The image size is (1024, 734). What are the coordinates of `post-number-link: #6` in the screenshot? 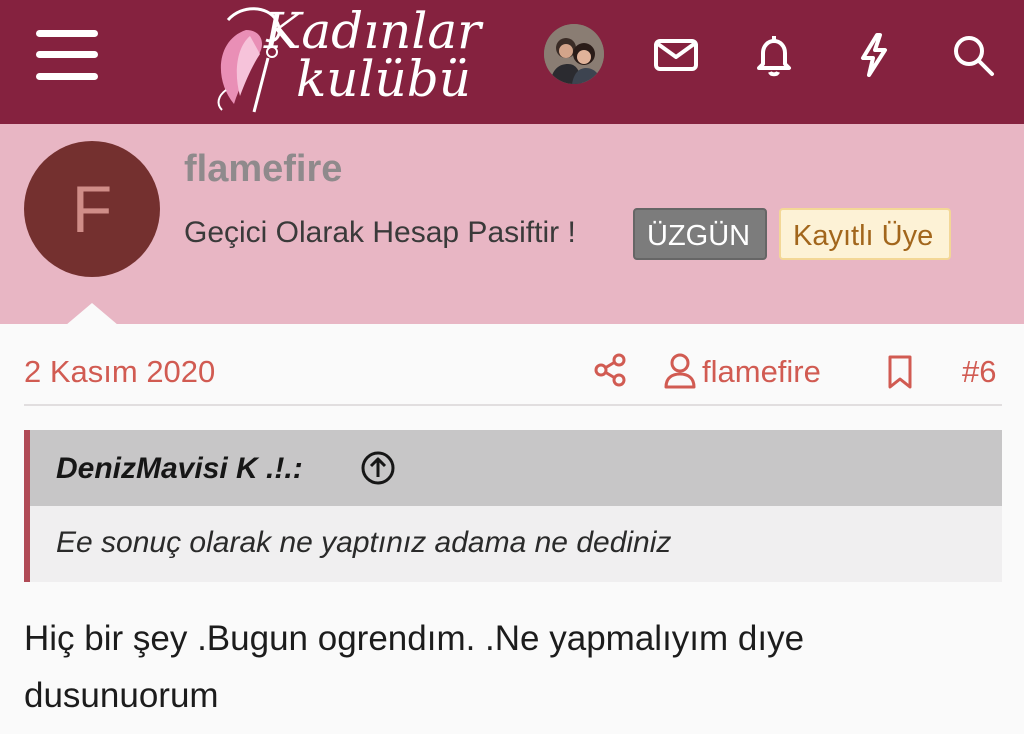 It's located at (979, 372).